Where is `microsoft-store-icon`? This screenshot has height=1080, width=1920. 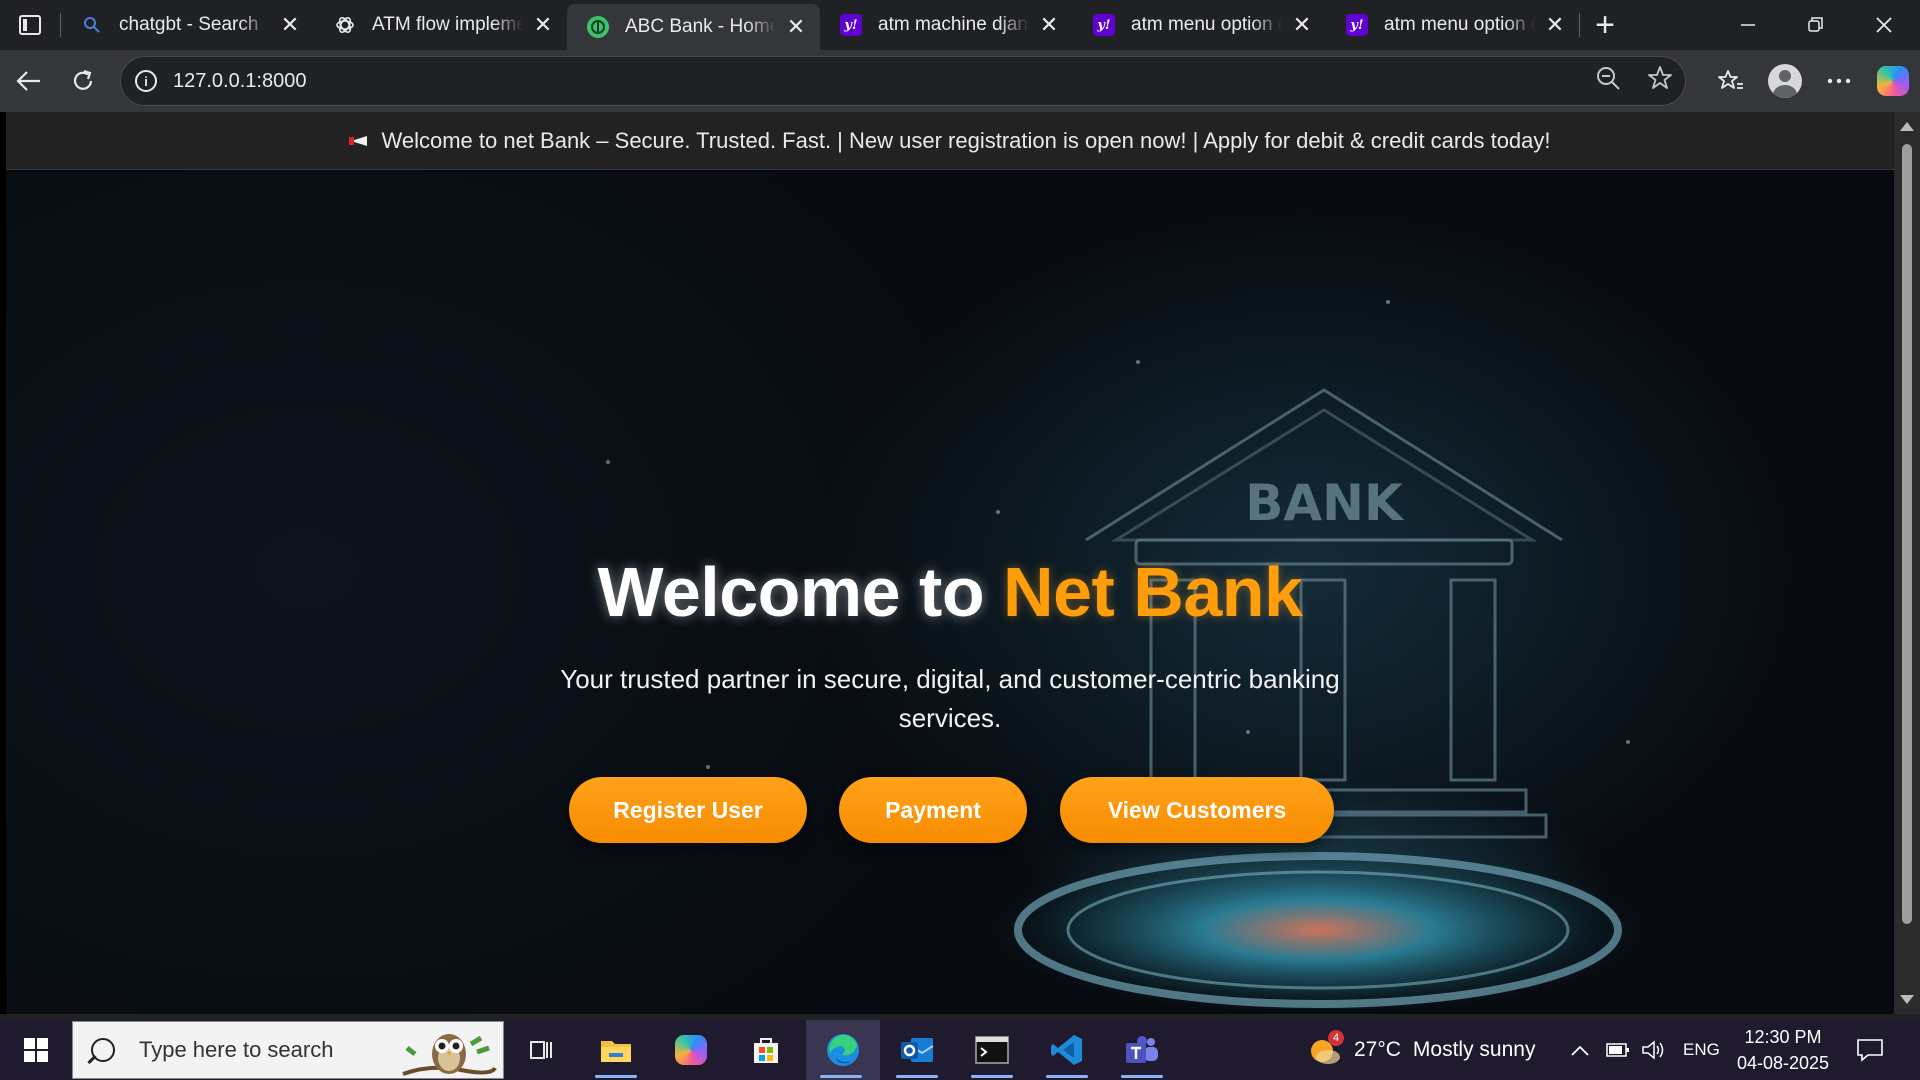
microsoft-store-icon is located at coordinates (766, 1050).